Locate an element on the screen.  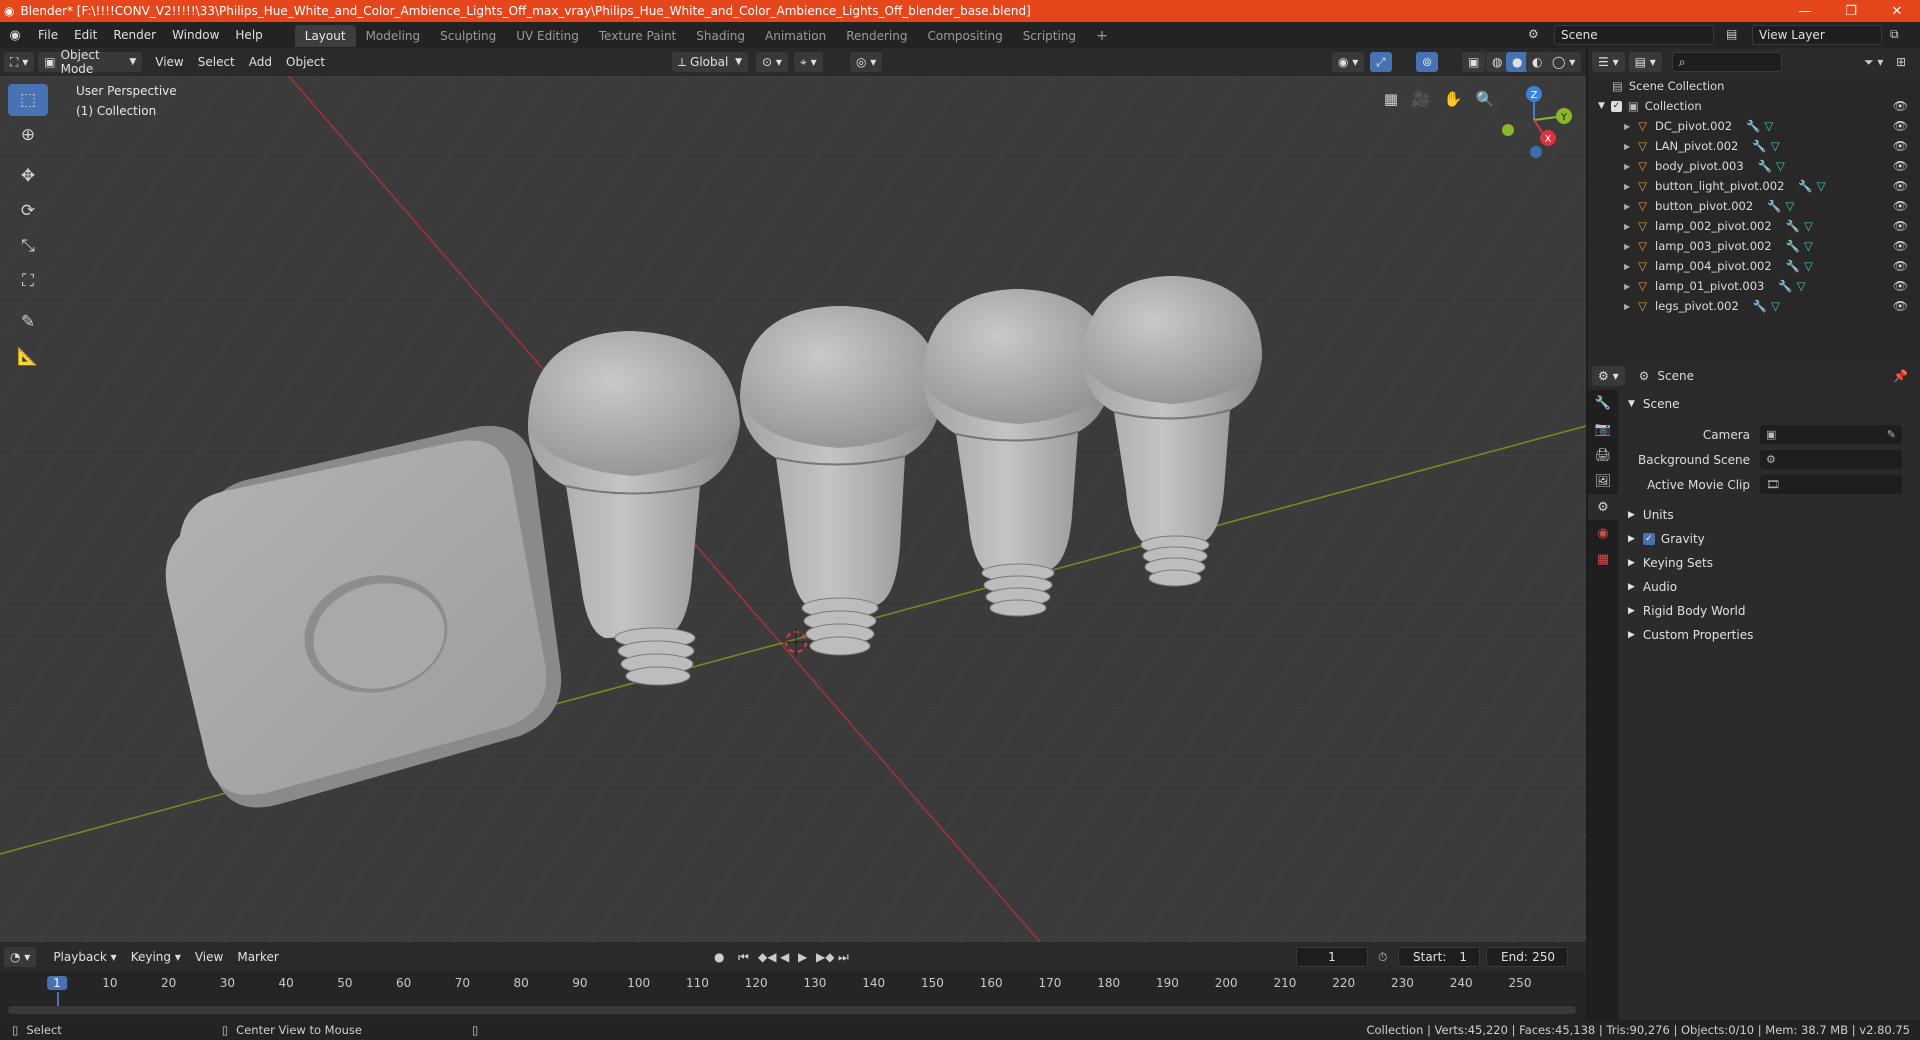
tab-texture-paint: Texture Paint is located at coordinates (637, 36).